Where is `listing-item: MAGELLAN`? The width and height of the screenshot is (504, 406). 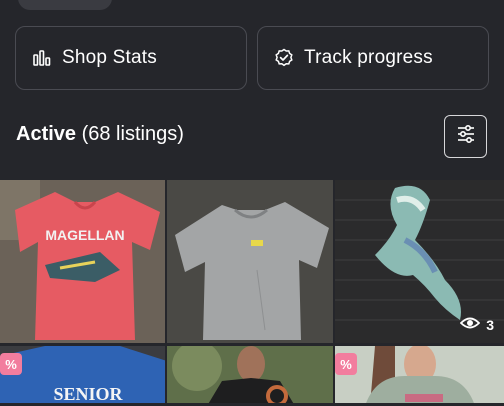 listing-item: MAGELLAN is located at coordinates (83, 263).